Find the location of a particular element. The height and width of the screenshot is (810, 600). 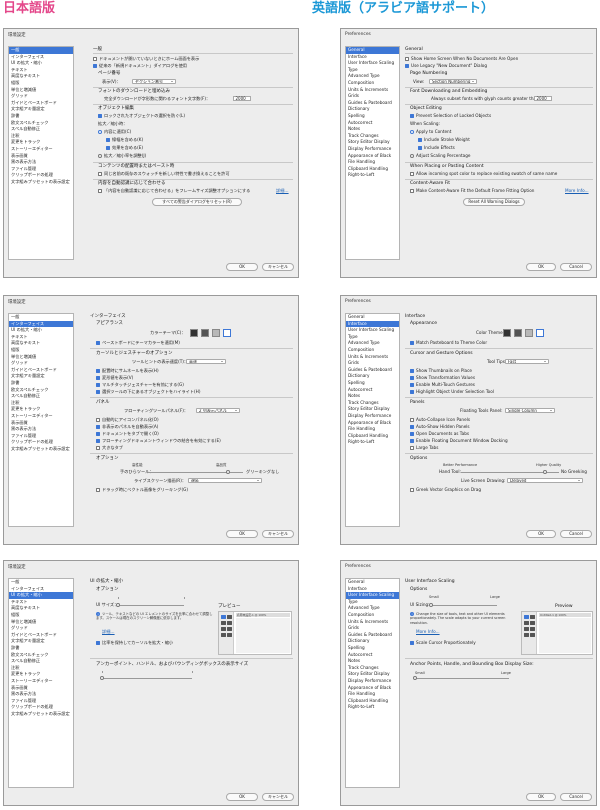

home-screen-checkbox: ドキュメントが開いていないときにホーム画面を表示 is located at coordinates (146, 58).